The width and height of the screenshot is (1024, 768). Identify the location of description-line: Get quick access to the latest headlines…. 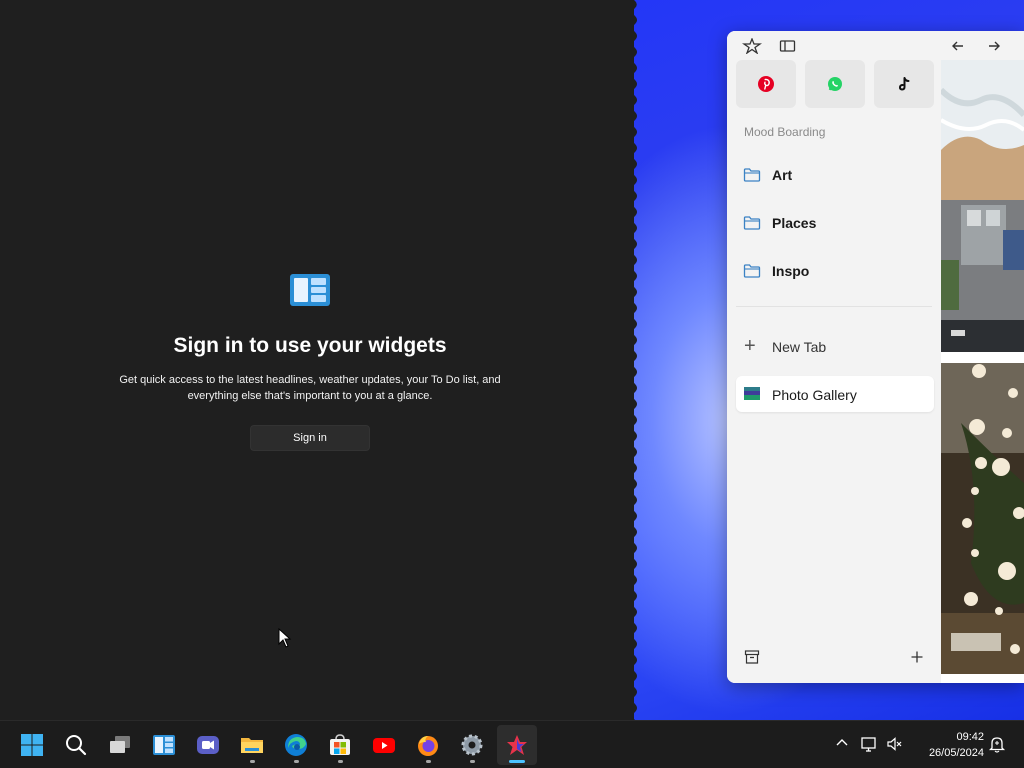
(310, 380).